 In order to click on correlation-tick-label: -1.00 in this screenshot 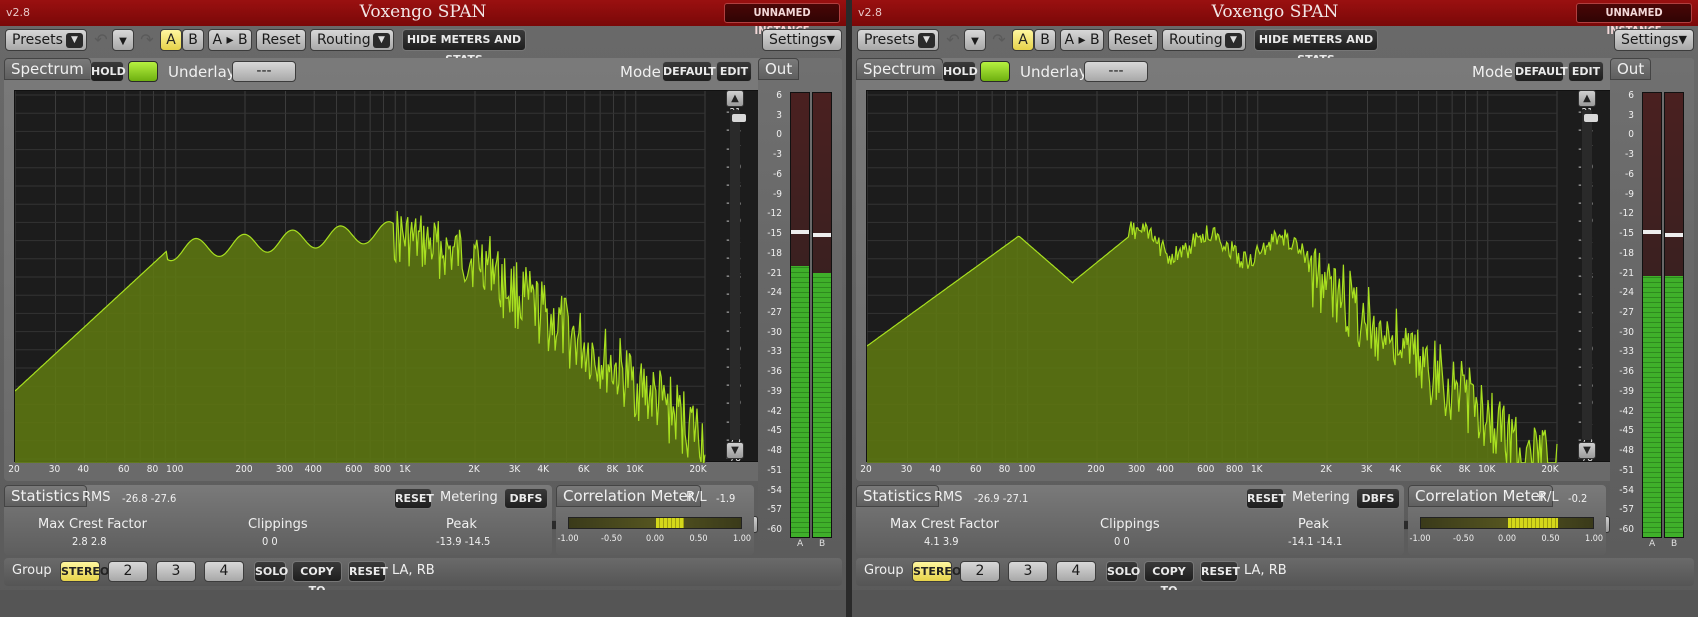, I will do `click(568, 539)`.